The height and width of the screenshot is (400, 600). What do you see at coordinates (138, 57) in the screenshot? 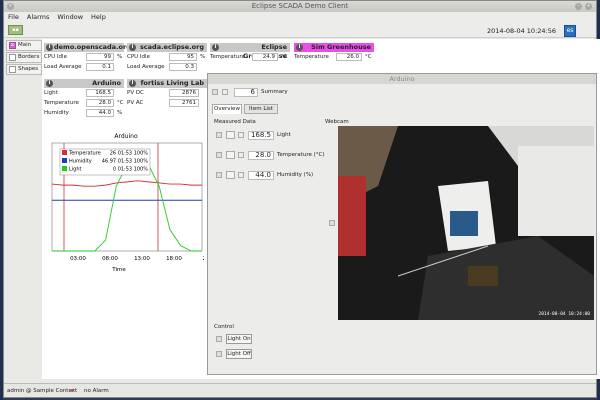
I see `row-label: CPU Idle` at bounding box center [138, 57].